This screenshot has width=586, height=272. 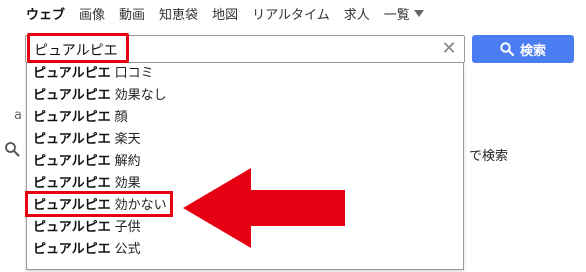 I want to click on search-input-highlight, so click(x=78, y=48).